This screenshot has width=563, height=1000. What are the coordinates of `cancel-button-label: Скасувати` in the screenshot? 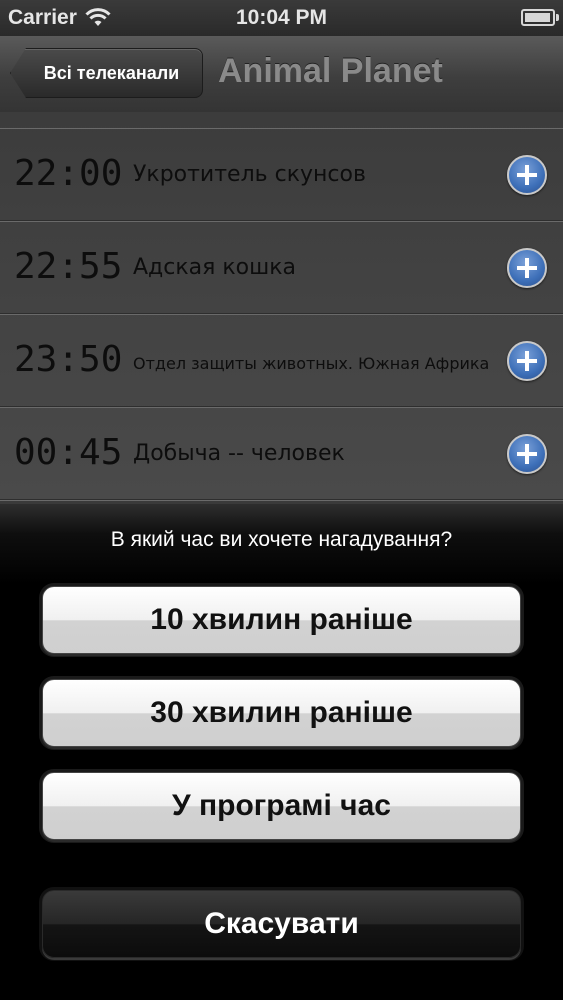 It's located at (281, 923).